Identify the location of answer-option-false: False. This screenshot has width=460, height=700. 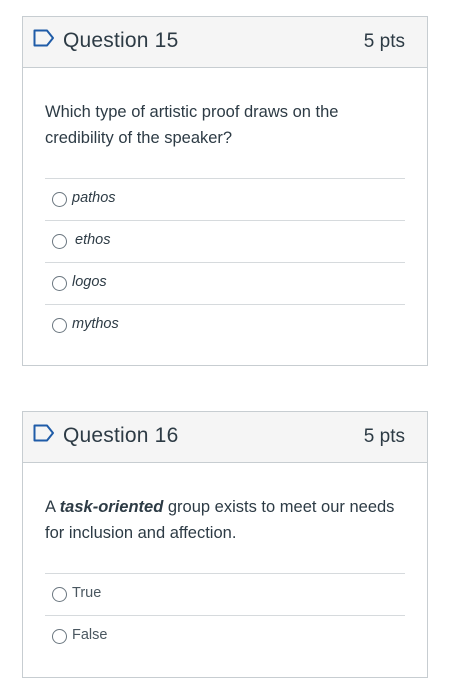
(225, 636).